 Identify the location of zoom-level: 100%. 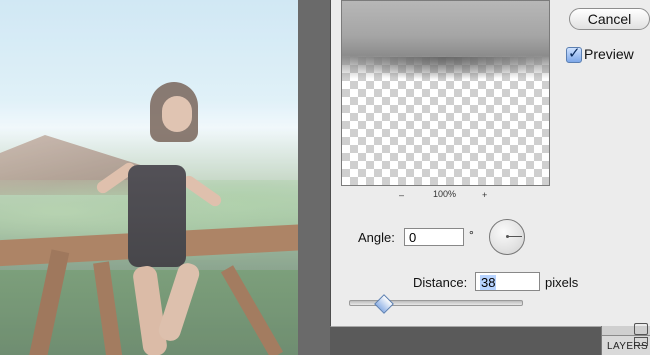
(445, 194).